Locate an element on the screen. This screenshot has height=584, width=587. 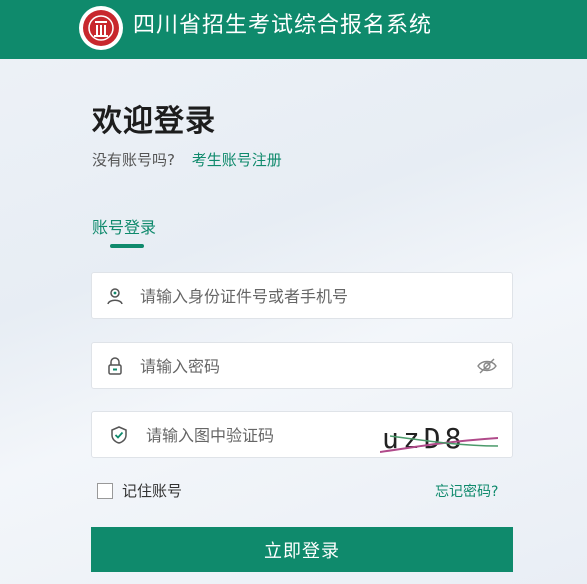
password-field-box is located at coordinates (302, 366).